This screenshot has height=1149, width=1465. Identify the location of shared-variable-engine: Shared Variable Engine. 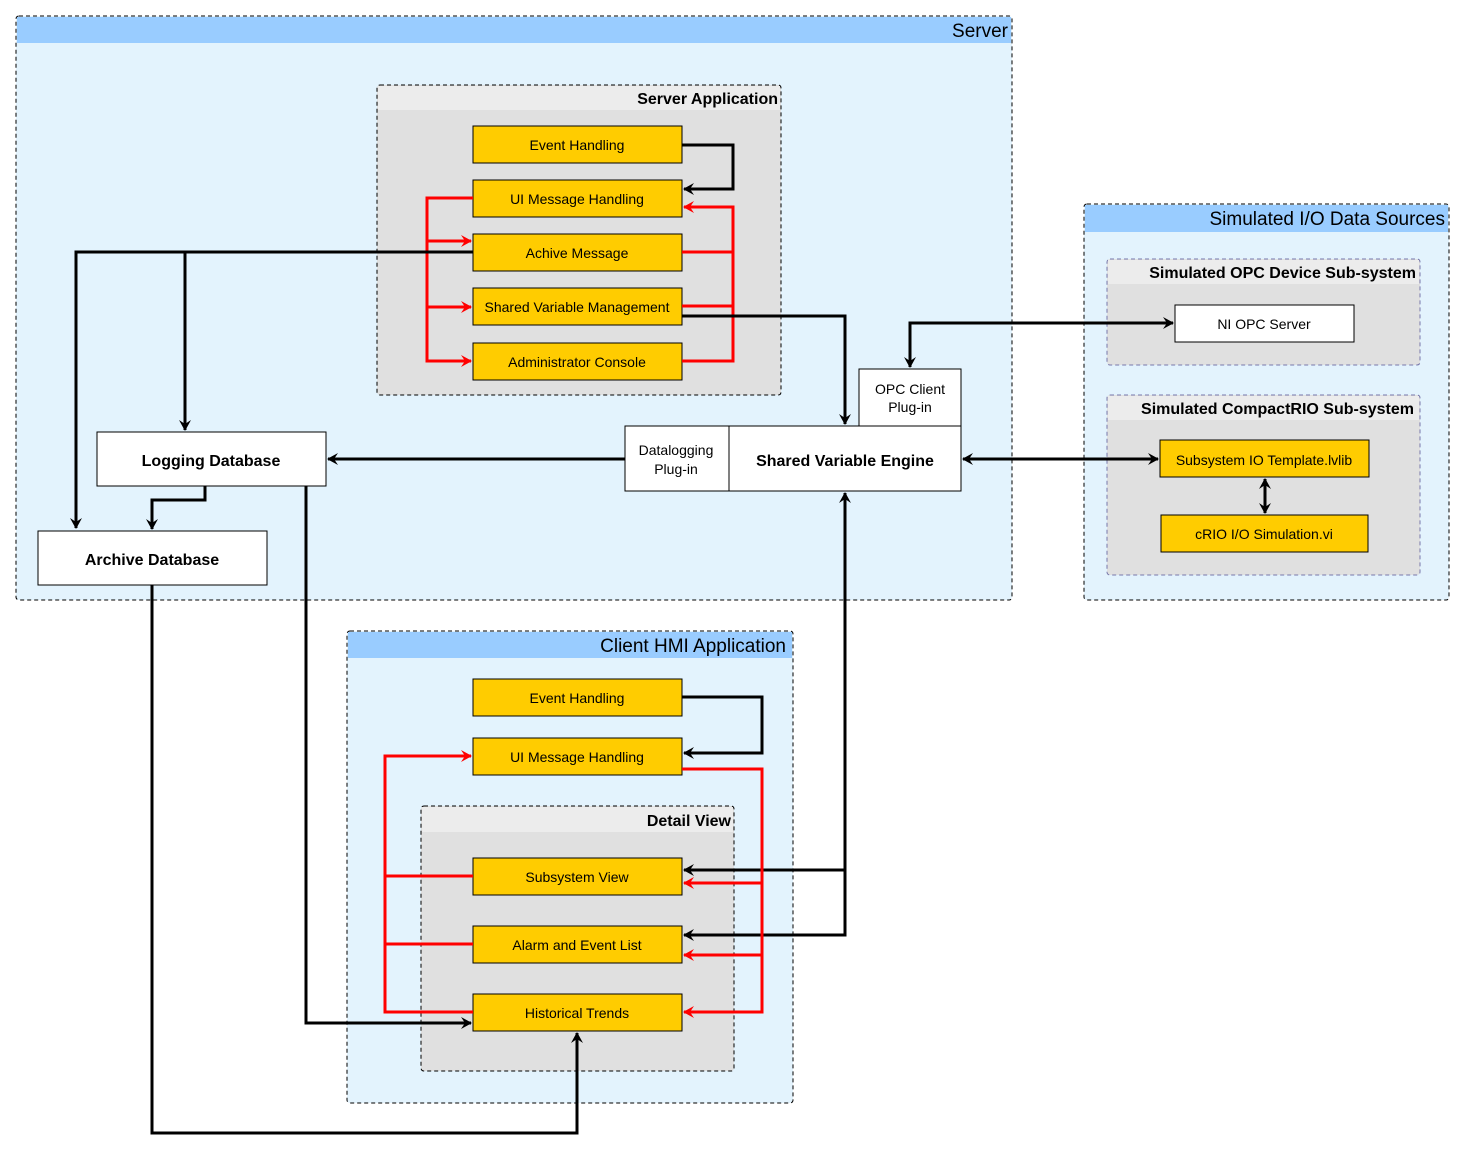
(845, 458).